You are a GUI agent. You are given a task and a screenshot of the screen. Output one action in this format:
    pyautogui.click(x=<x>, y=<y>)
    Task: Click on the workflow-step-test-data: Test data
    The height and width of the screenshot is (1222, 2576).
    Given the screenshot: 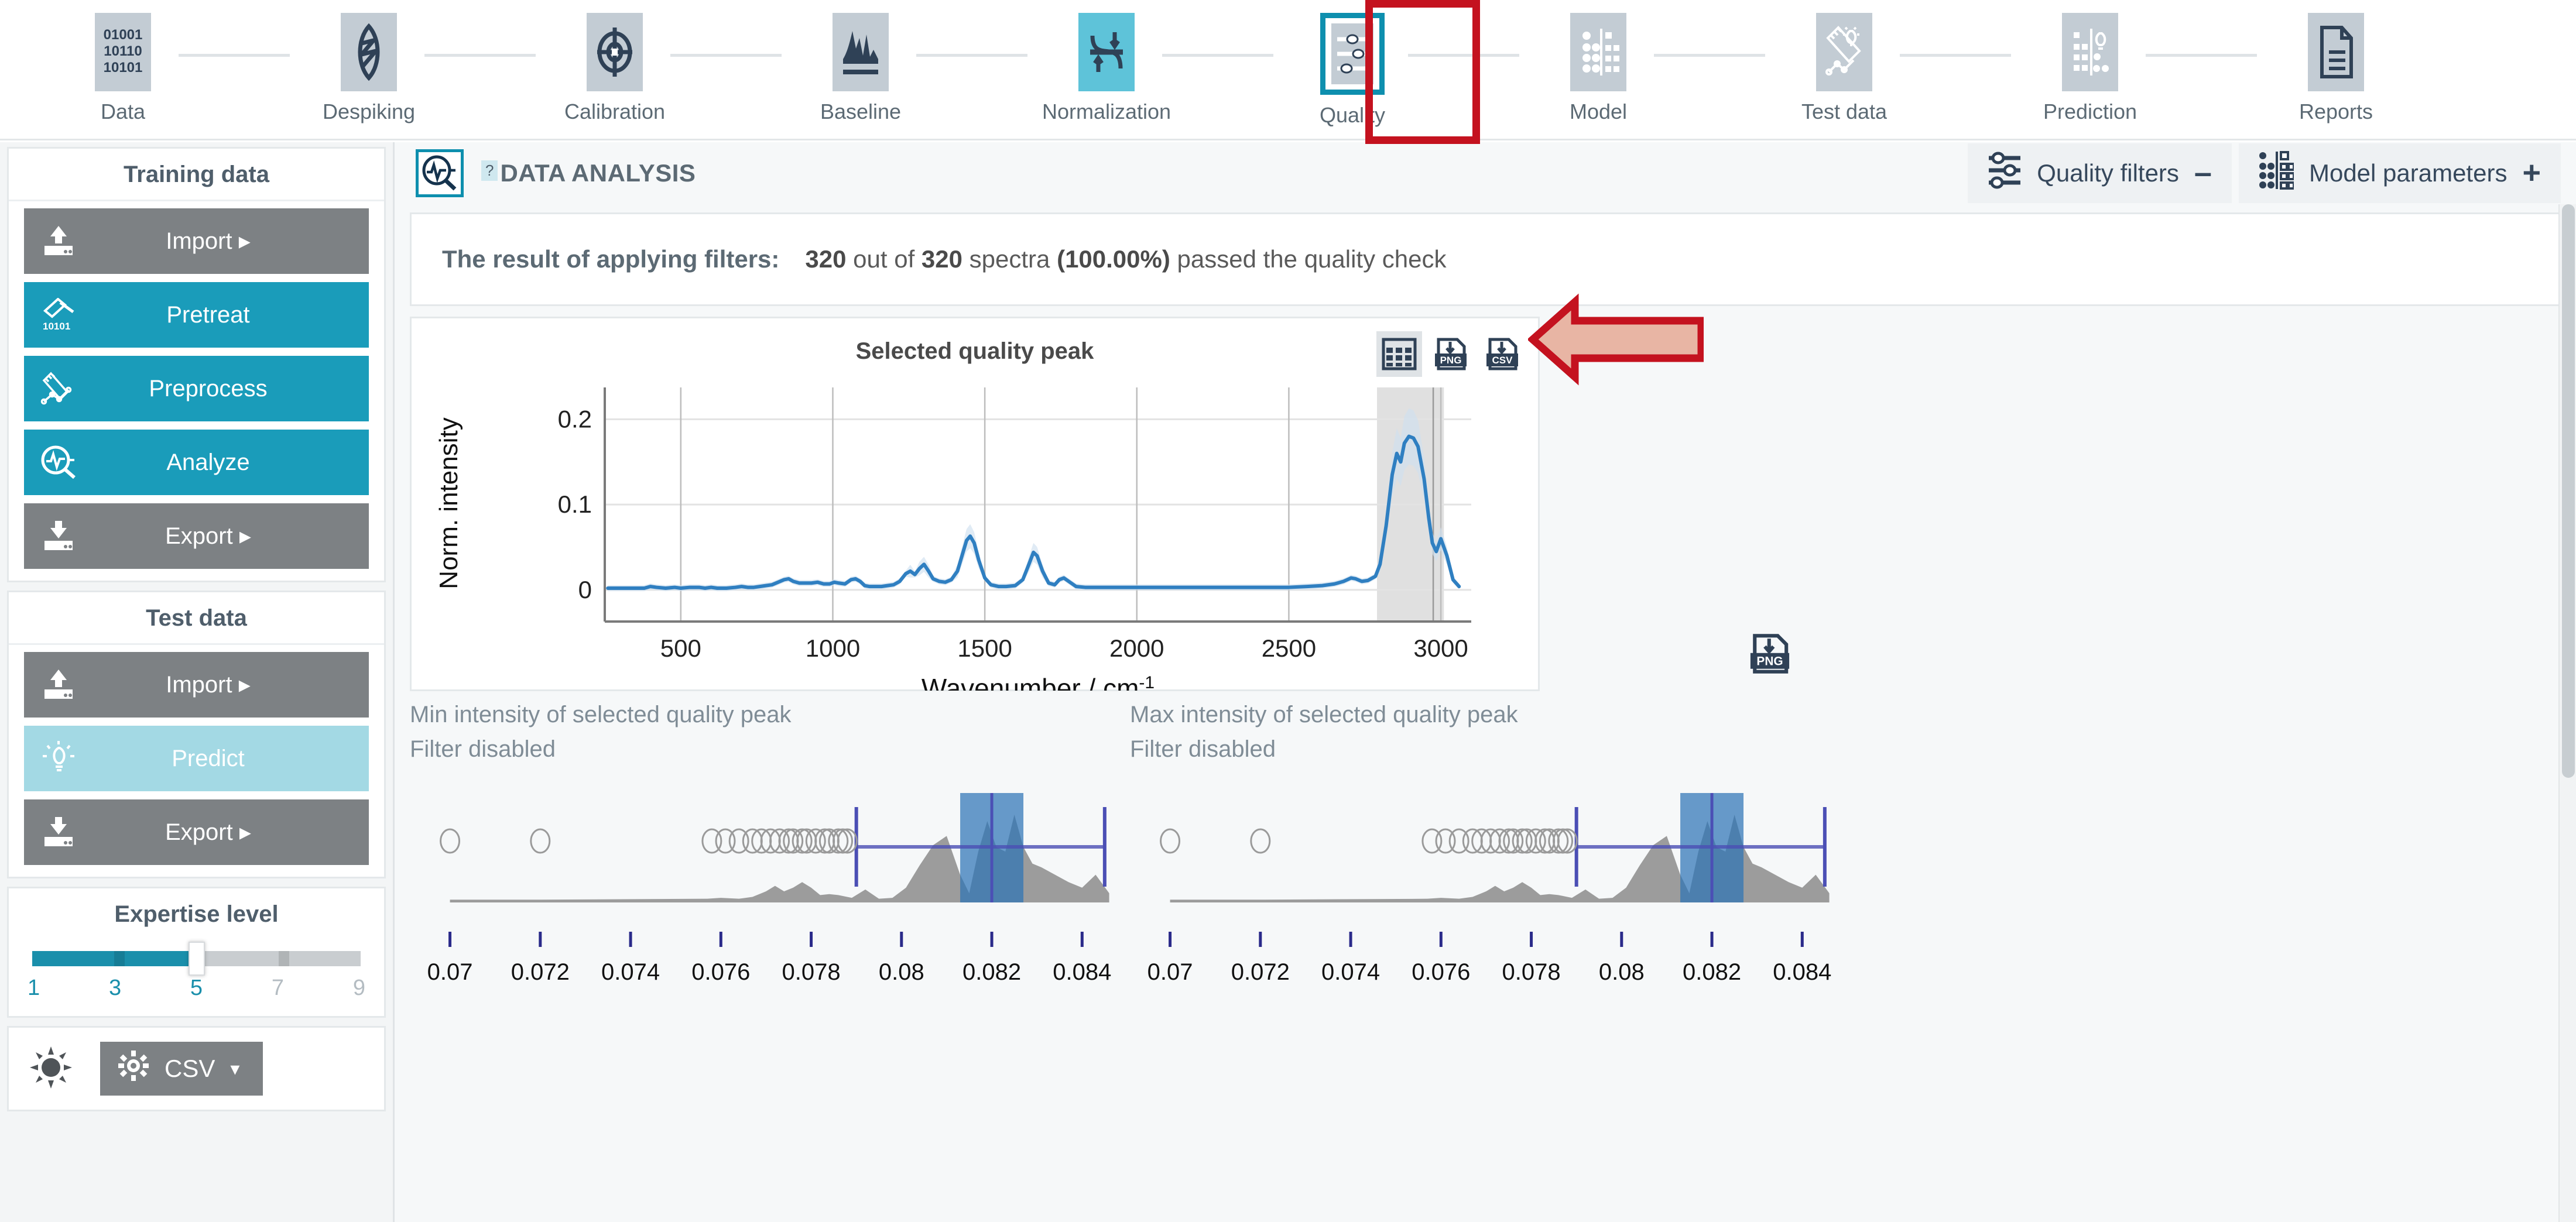 What is the action you would take?
    pyautogui.click(x=1866, y=62)
    